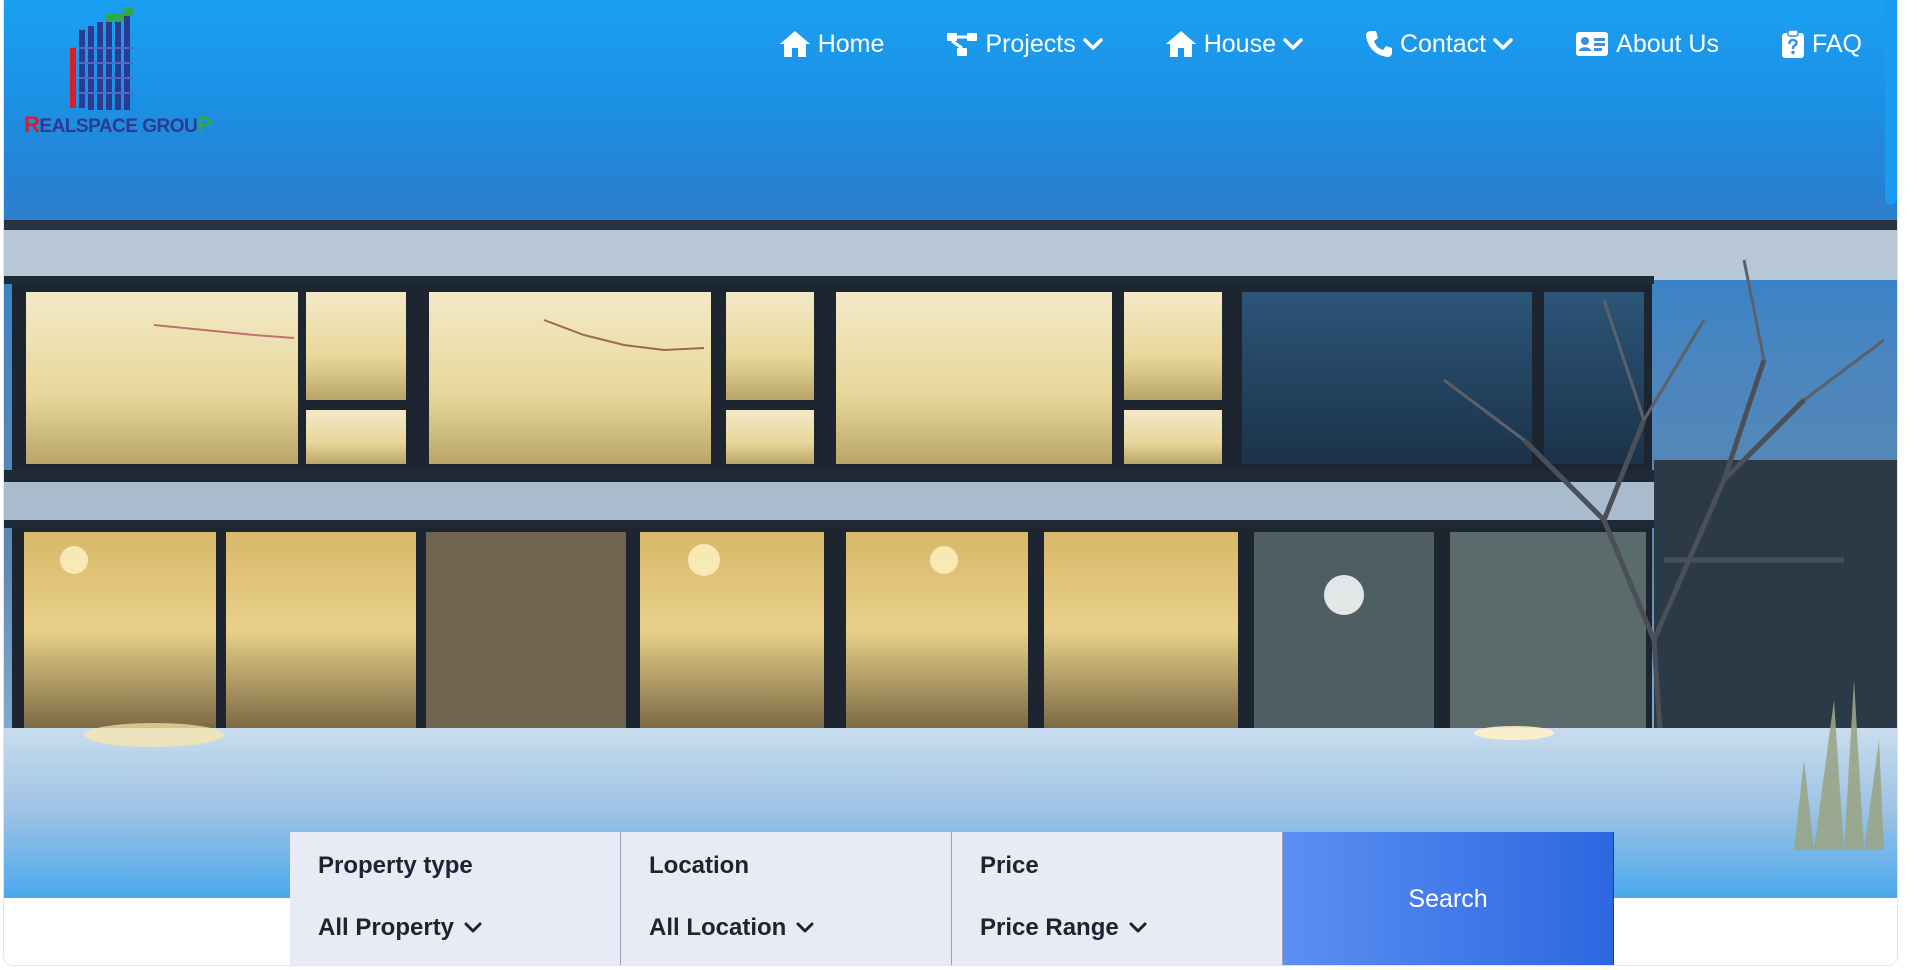 Image resolution: width=1917 pixels, height=970 pixels. Describe the element at coordinates (1009, 865) in the screenshot. I see `price-label: Price` at that location.